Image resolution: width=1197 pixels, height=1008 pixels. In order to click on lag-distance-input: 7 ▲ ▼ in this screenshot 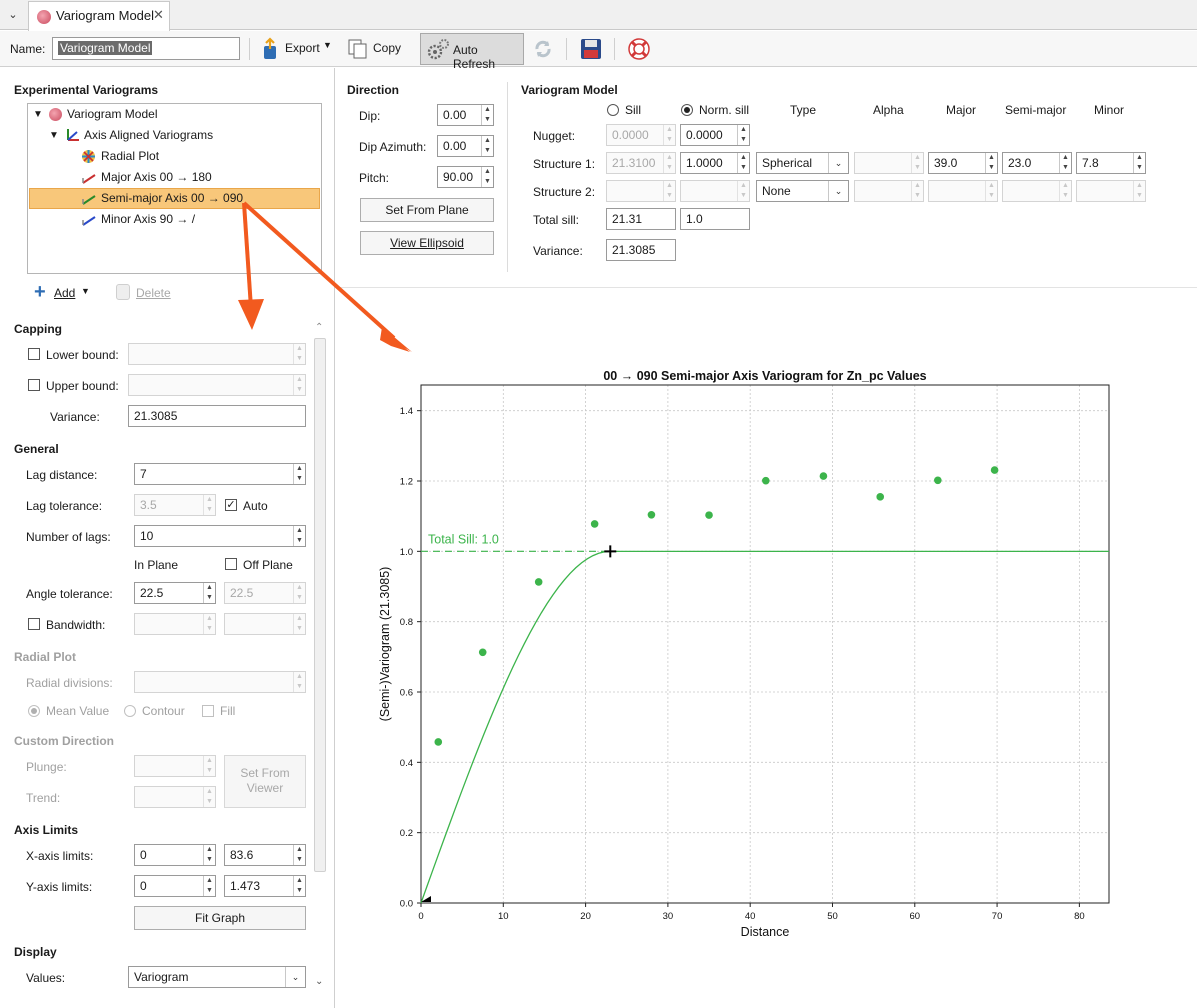, I will do `click(220, 474)`.